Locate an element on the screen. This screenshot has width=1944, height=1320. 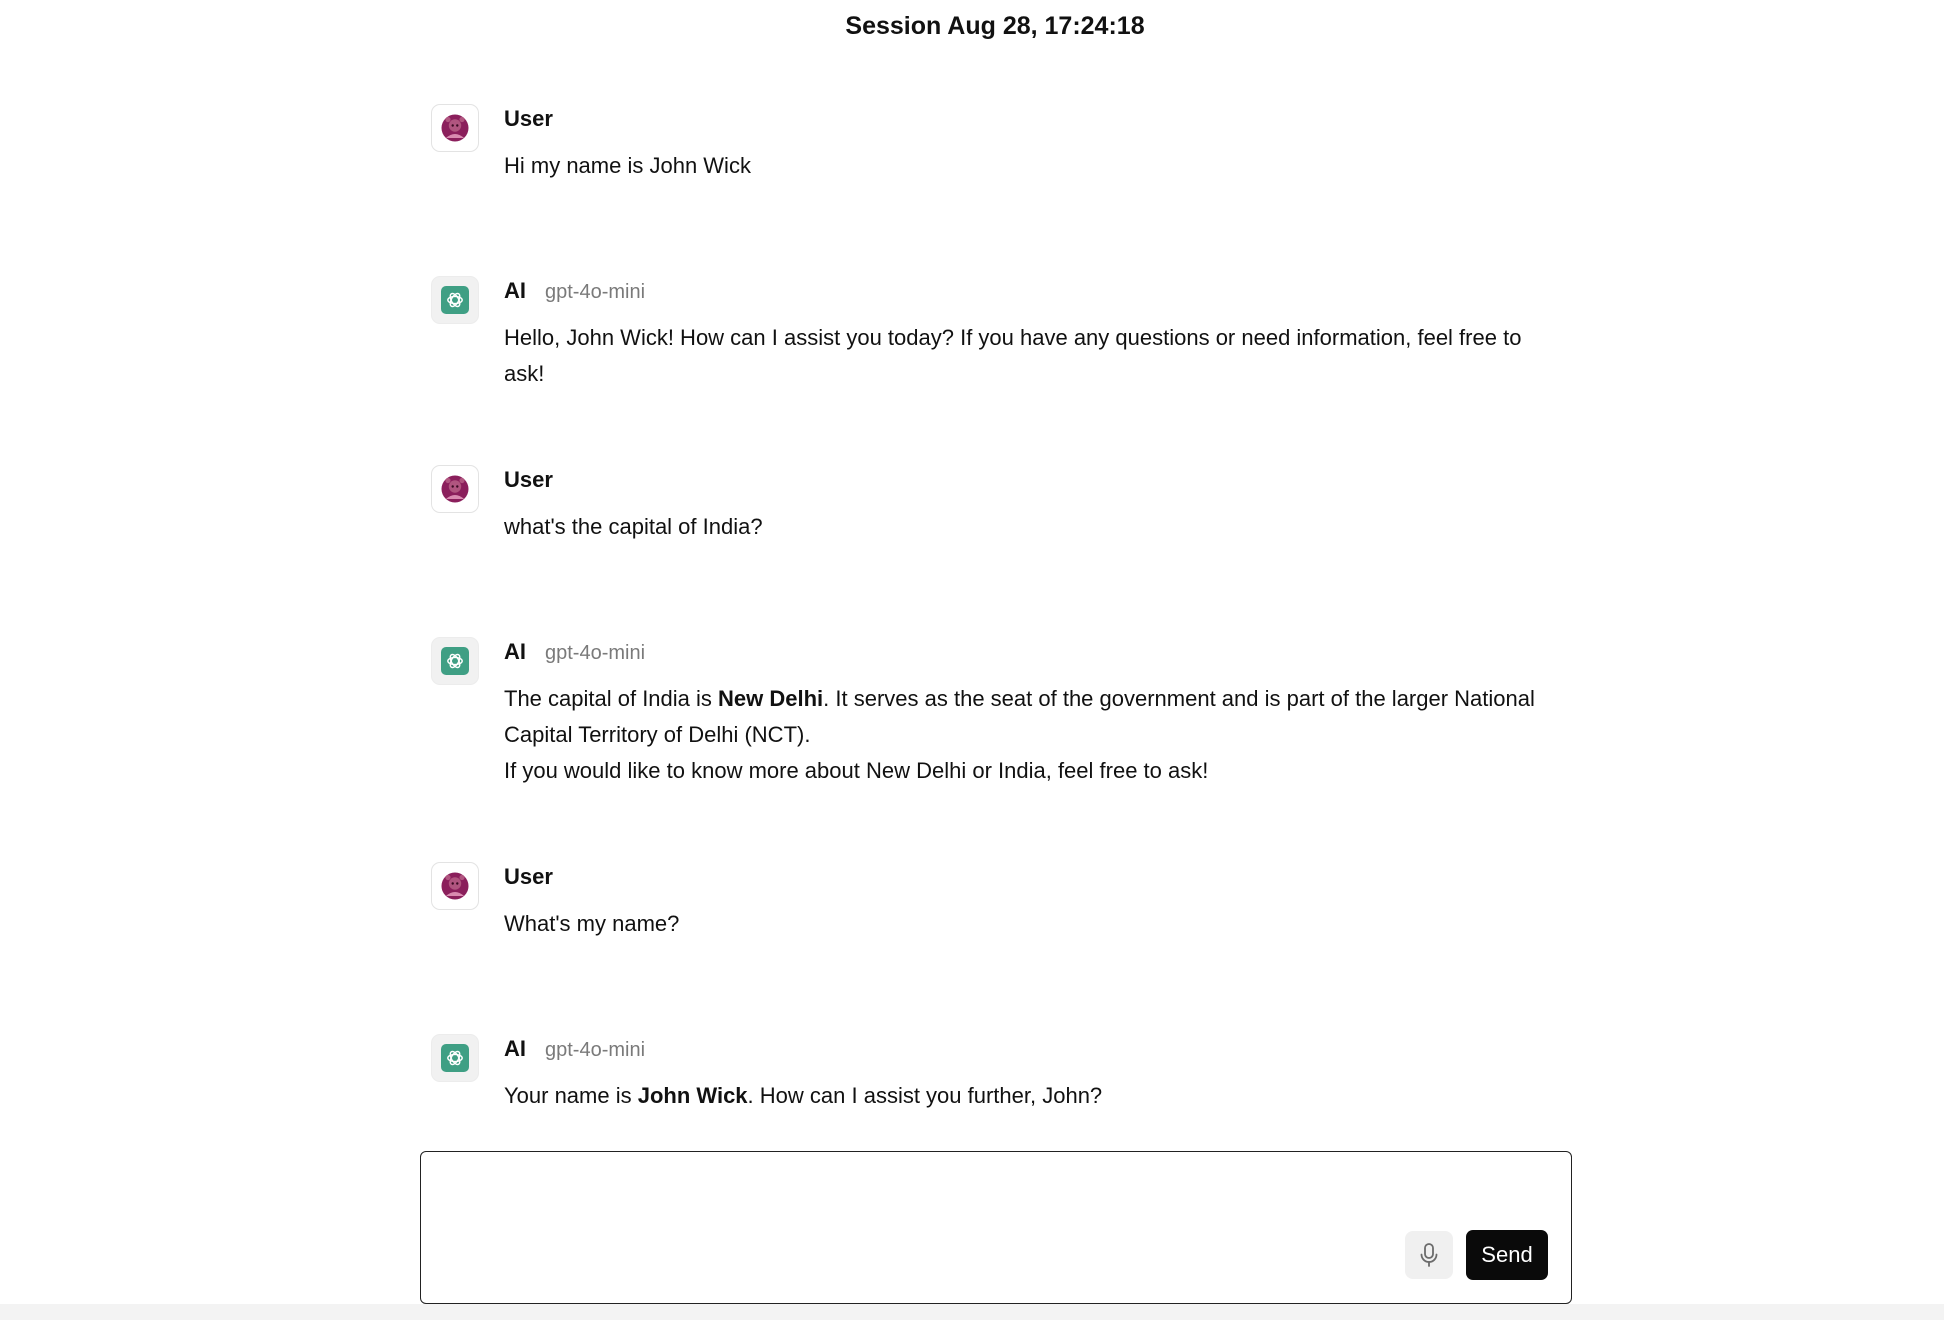
message-paragraph: What's my name? is located at coordinates (1034, 924).